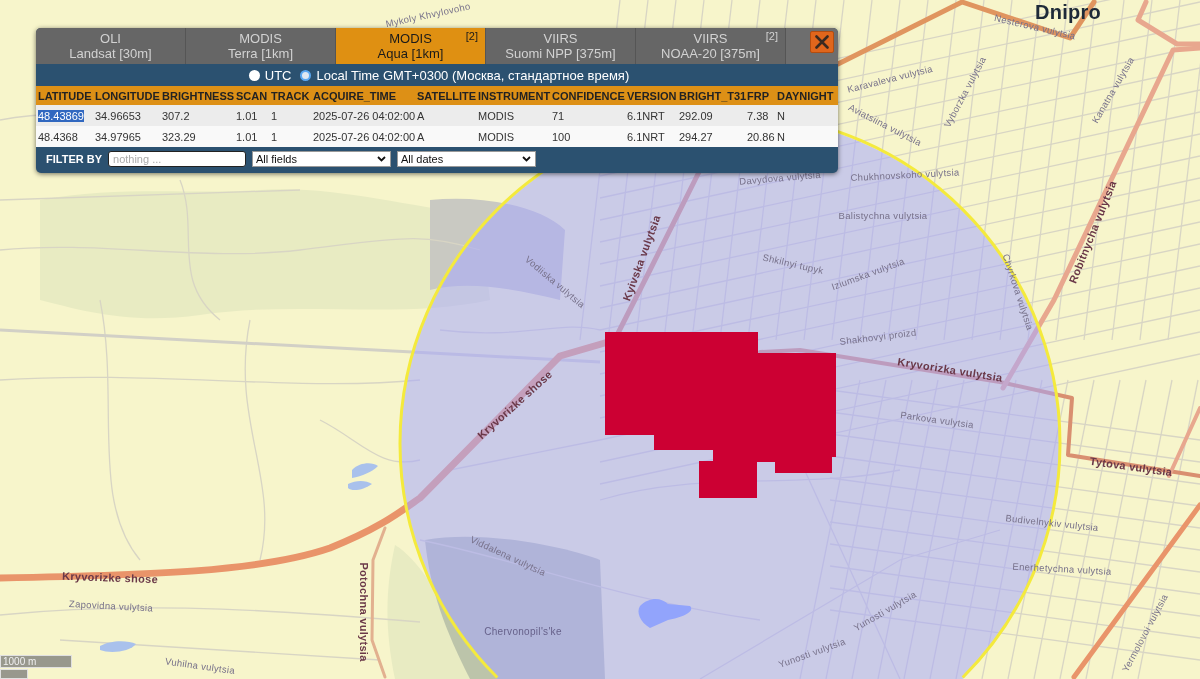 This screenshot has height=679, width=1200. I want to click on table-cell: 323.29, so click(179, 136).